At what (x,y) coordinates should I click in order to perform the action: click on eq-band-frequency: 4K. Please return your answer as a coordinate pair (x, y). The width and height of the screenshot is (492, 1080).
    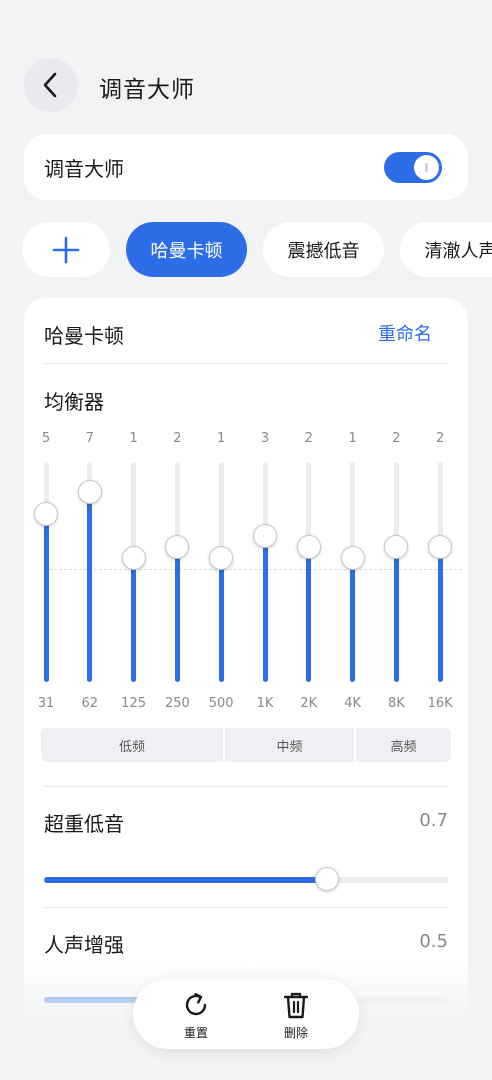
    Looking at the image, I should click on (352, 703).